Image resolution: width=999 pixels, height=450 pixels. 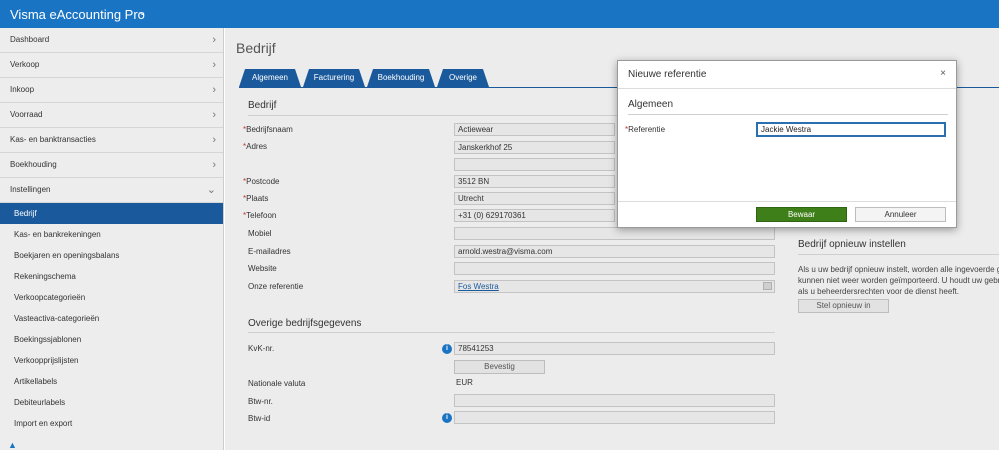 I want to click on field-label-kvk: KvK-nr., so click(x=261, y=348).